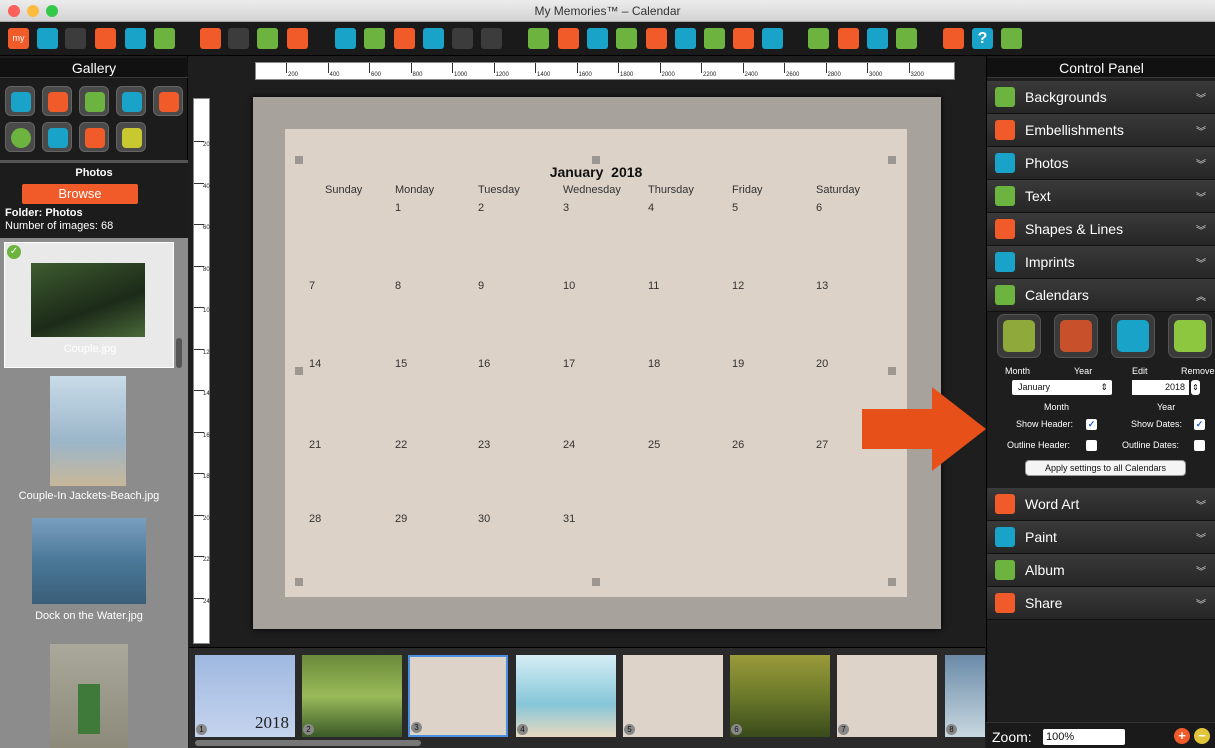 The height and width of the screenshot is (748, 1215). What do you see at coordinates (1101, 295) in the screenshot?
I see `section-calendars: Calendars ︽` at bounding box center [1101, 295].